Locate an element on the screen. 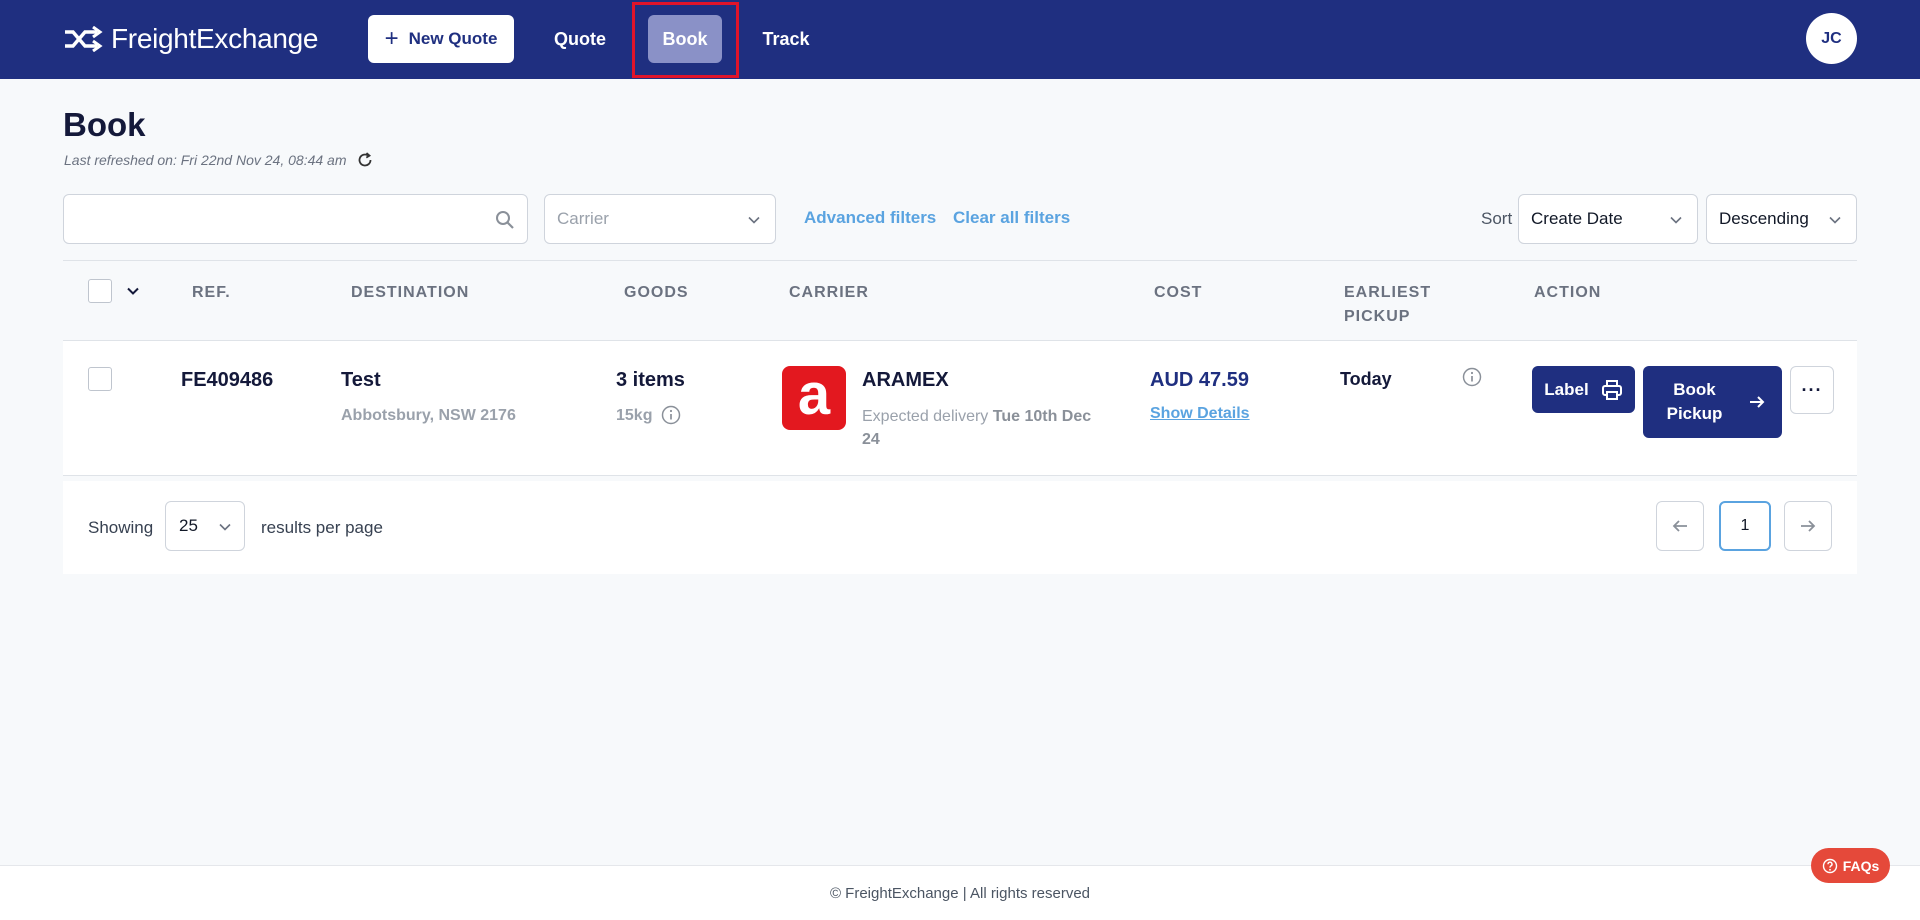 This screenshot has width=1920, height=920. sort-label: Sort is located at coordinates (1497, 218).